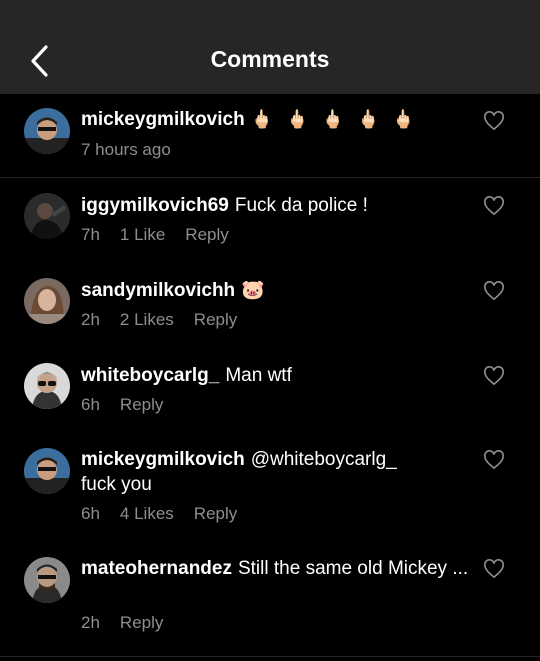 The image size is (540, 661). I want to click on comment-time: 7 hours ago, so click(126, 149).